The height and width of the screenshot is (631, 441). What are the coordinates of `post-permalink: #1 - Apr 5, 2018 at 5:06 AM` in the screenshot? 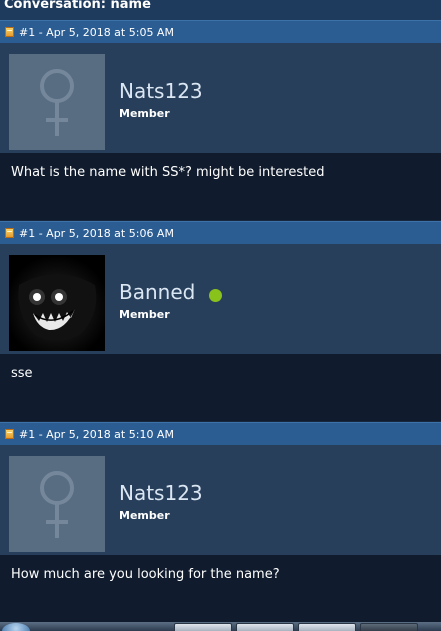 It's located at (96, 233).